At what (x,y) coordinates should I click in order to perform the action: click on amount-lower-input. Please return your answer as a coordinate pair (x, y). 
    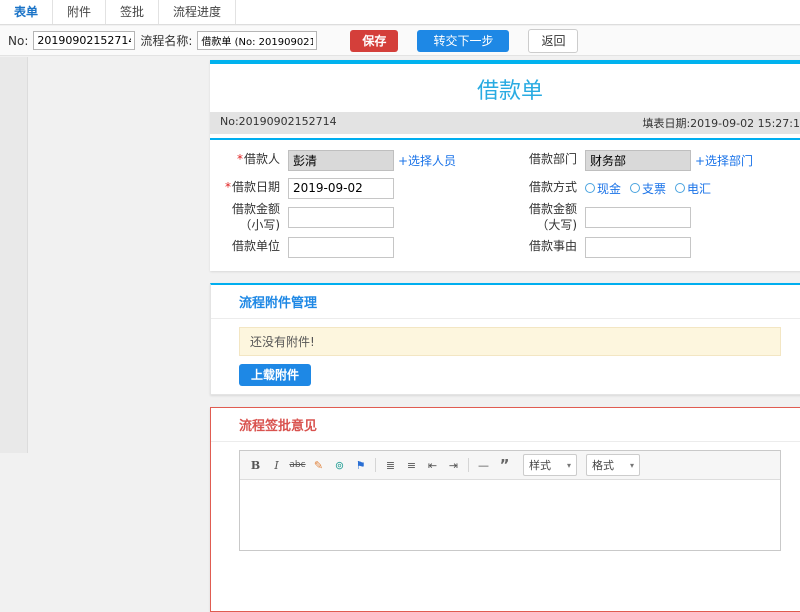
    Looking at the image, I should click on (341, 218).